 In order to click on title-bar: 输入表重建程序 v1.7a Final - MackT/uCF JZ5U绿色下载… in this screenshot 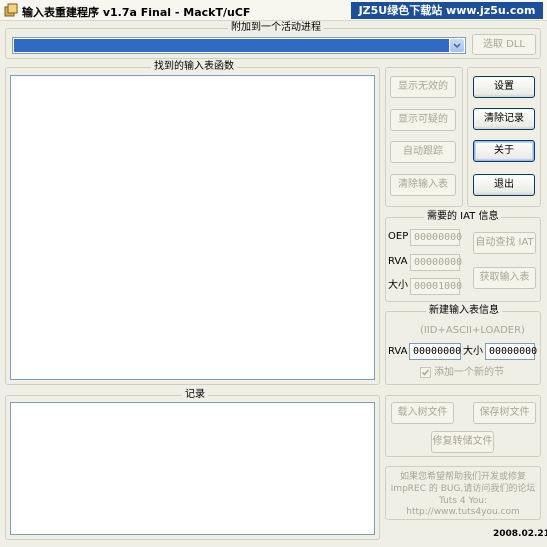, I will do `click(273, 10)`.